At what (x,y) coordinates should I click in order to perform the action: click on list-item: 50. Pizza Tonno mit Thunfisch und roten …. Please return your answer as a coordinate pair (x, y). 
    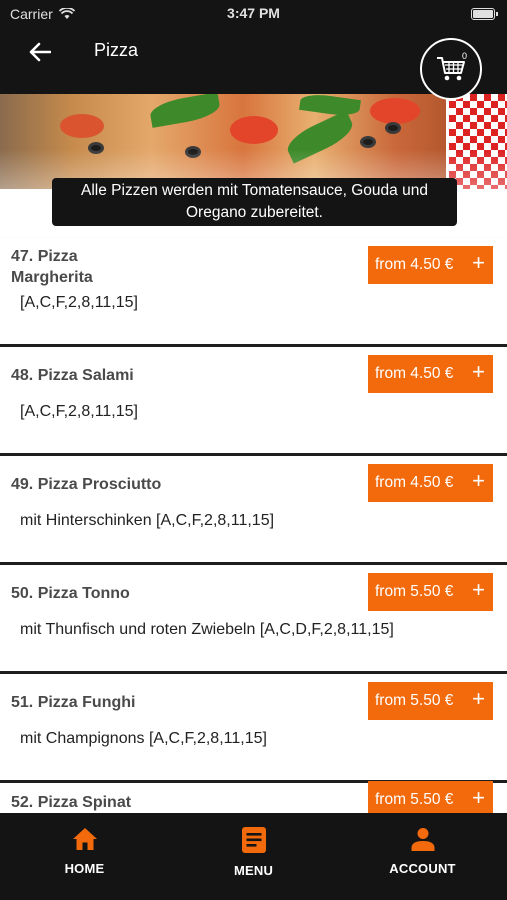
    Looking at the image, I should click on (253, 619).